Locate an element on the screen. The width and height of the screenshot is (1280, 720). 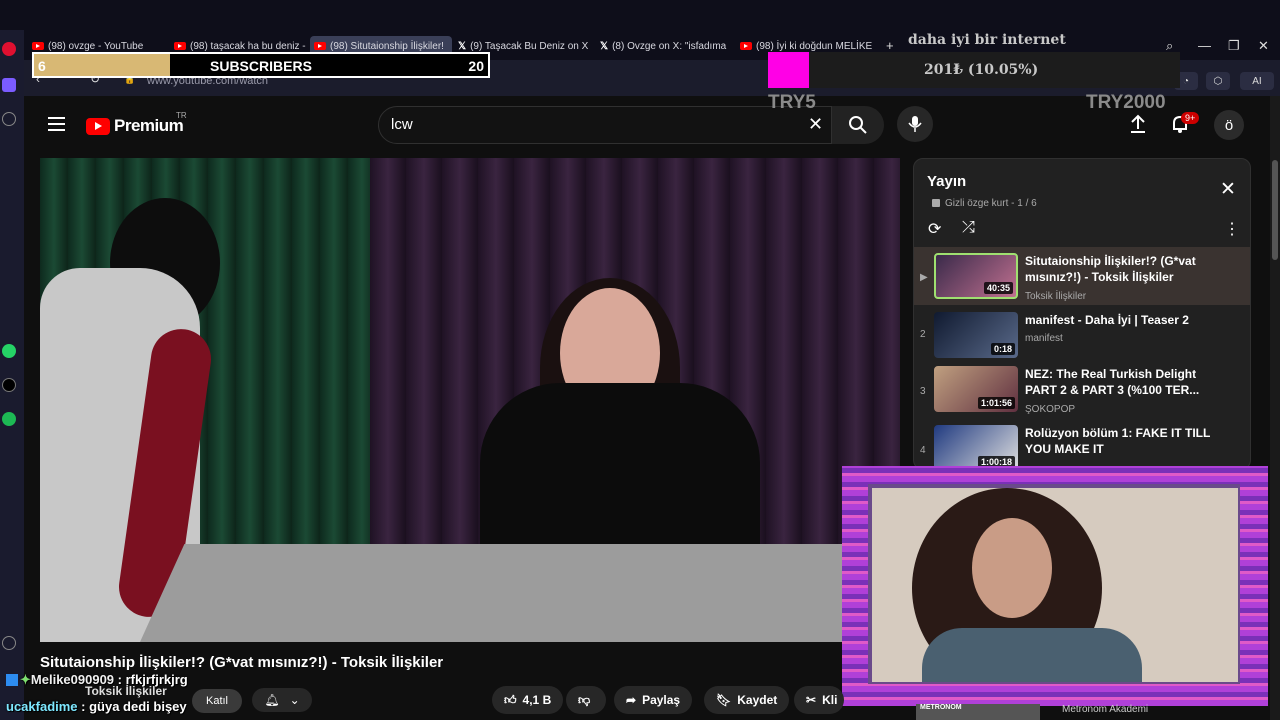
subscriber-label: SUBSCRIBERS is located at coordinates (261, 66).